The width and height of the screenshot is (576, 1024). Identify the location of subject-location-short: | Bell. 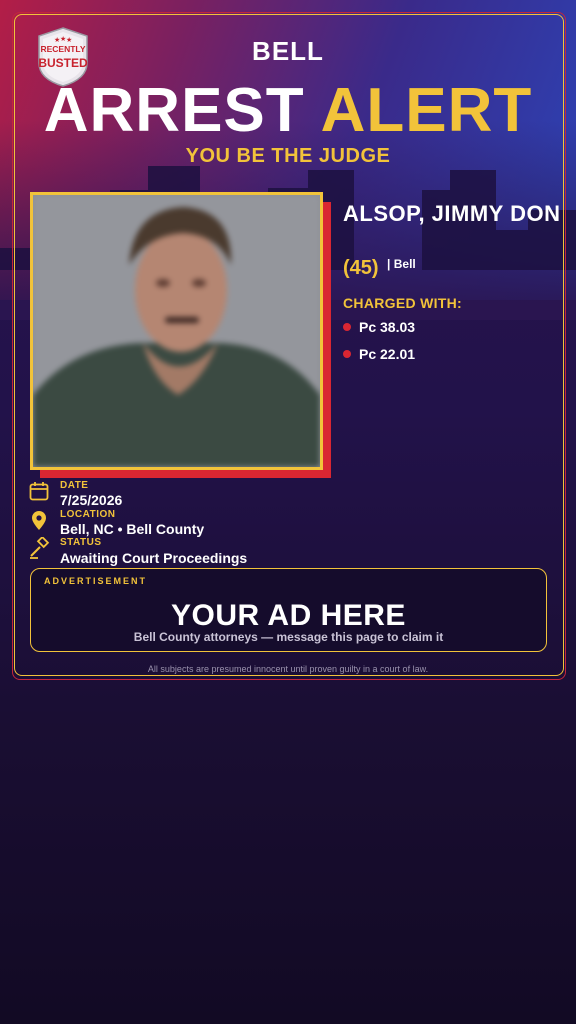
(401, 264).